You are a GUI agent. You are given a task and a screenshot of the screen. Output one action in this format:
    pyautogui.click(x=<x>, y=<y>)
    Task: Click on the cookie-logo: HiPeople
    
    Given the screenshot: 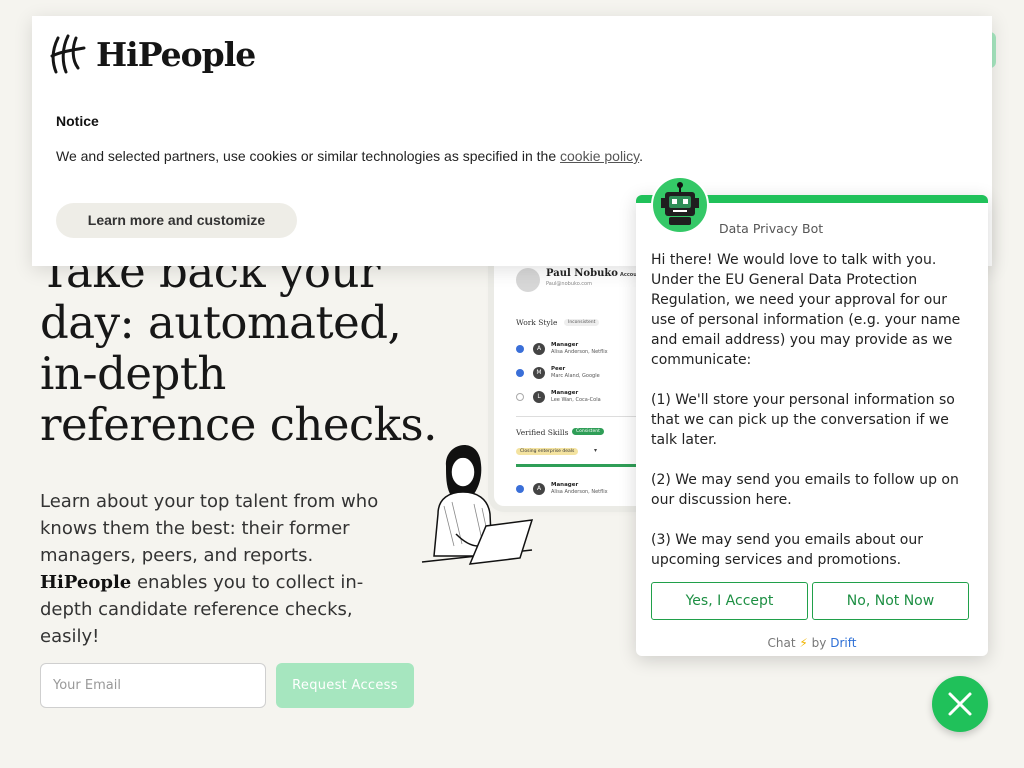 What is the action you would take?
    pyautogui.click(x=153, y=54)
    